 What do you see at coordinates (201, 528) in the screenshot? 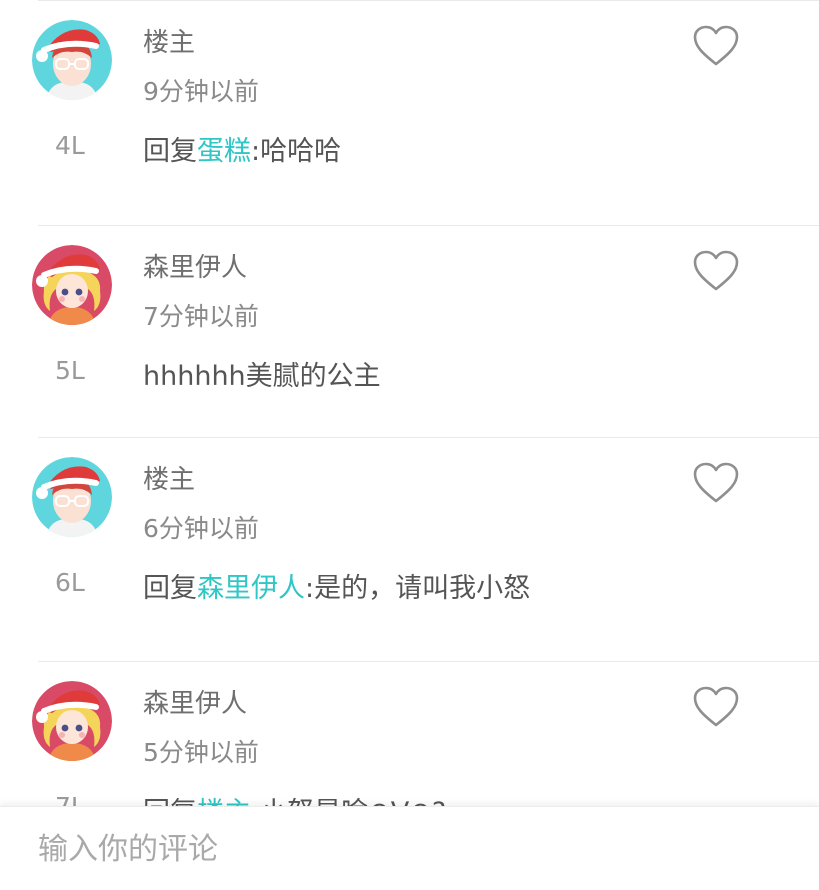
I see `comment-timestamp: 6分钟以前` at bounding box center [201, 528].